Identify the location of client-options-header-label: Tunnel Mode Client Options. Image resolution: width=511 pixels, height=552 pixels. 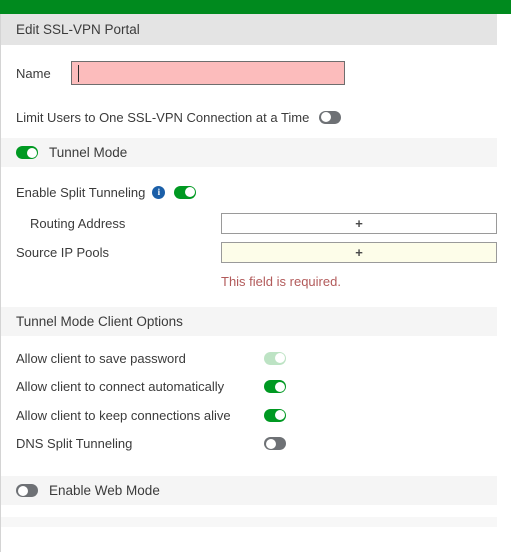
(99, 321).